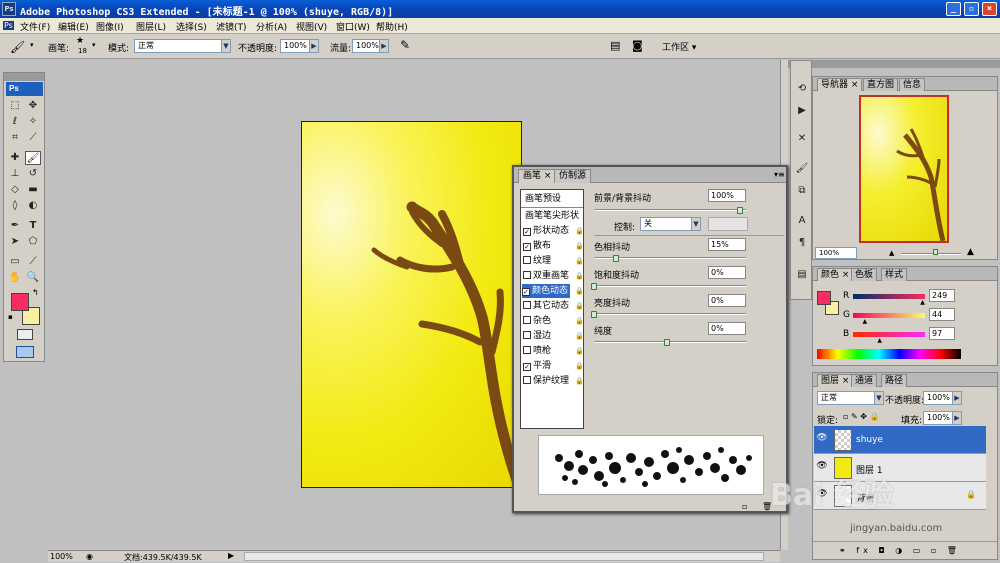 This screenshot has height=563, width=1000. Describe the element at coordinates (666, 224) in the screenshot. I see `control-select: 关` at that location.